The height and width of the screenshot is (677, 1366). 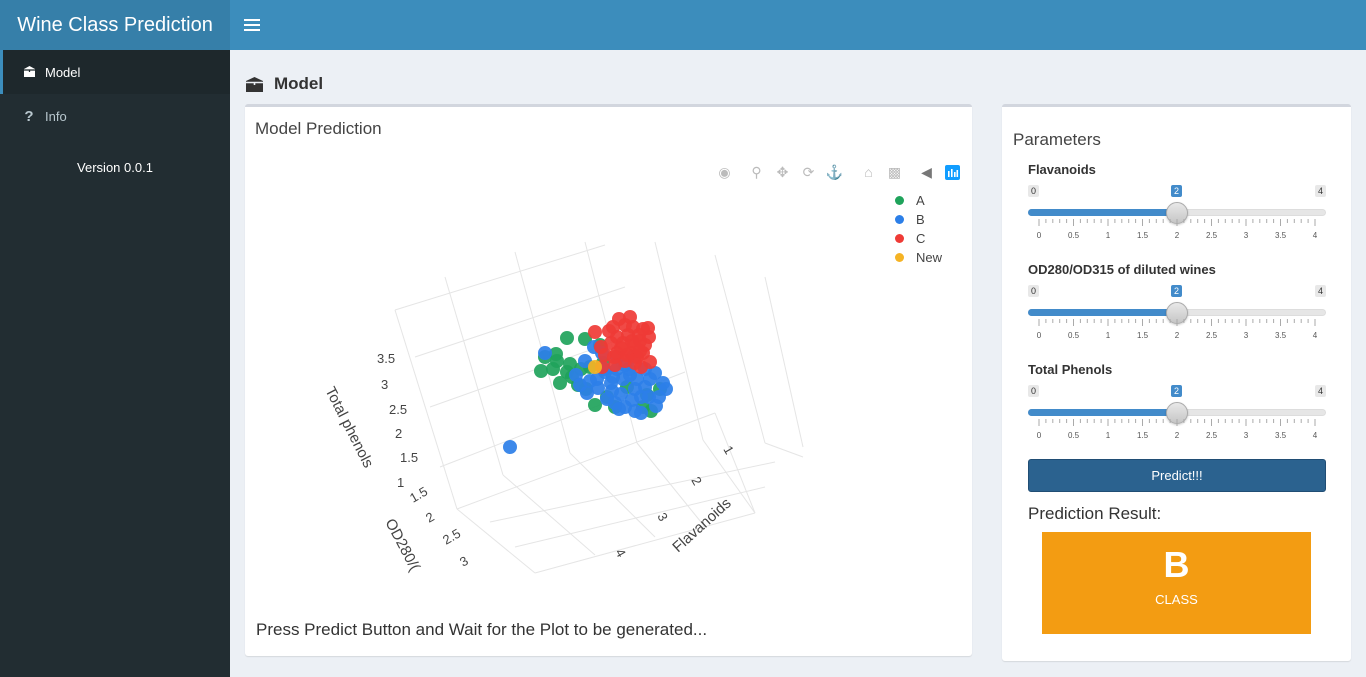 I want to click on plotly-logo-icon, so click(x=952, y=172).